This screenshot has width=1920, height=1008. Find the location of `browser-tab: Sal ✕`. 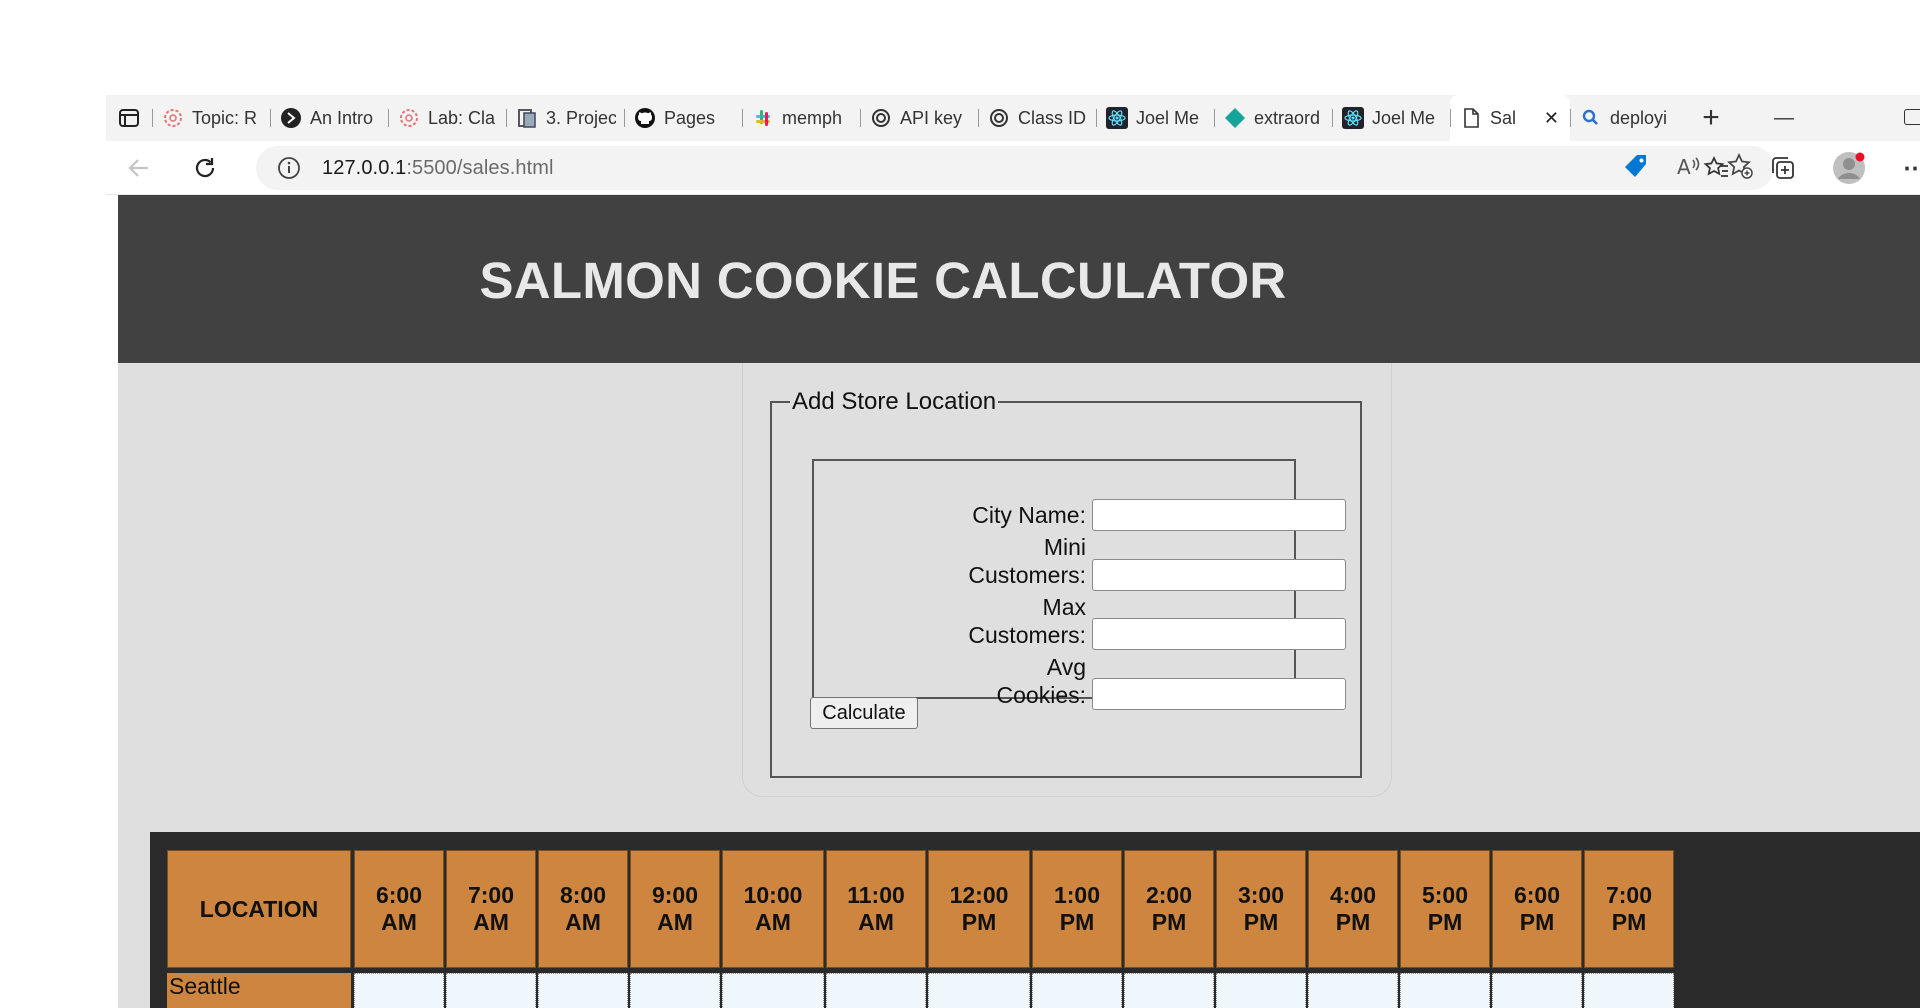

browser-tab: Sal ✕ is located at coordinates (1510, 118).